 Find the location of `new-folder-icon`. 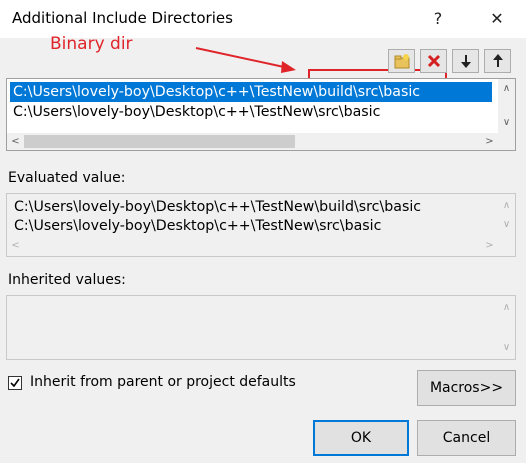

new-folder-icon is located at coordinates (401, 61).